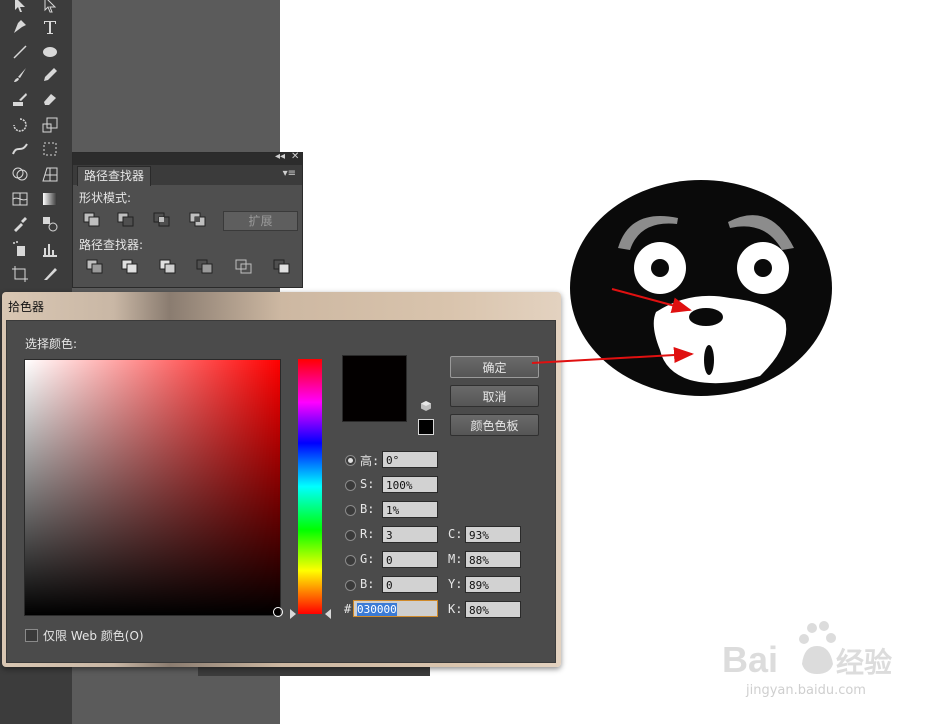 This screenshot has width=942, height=724. Describe the element at coordinates (493, 584) in the screenshot. I see `yellow-field: 89%` at that location.